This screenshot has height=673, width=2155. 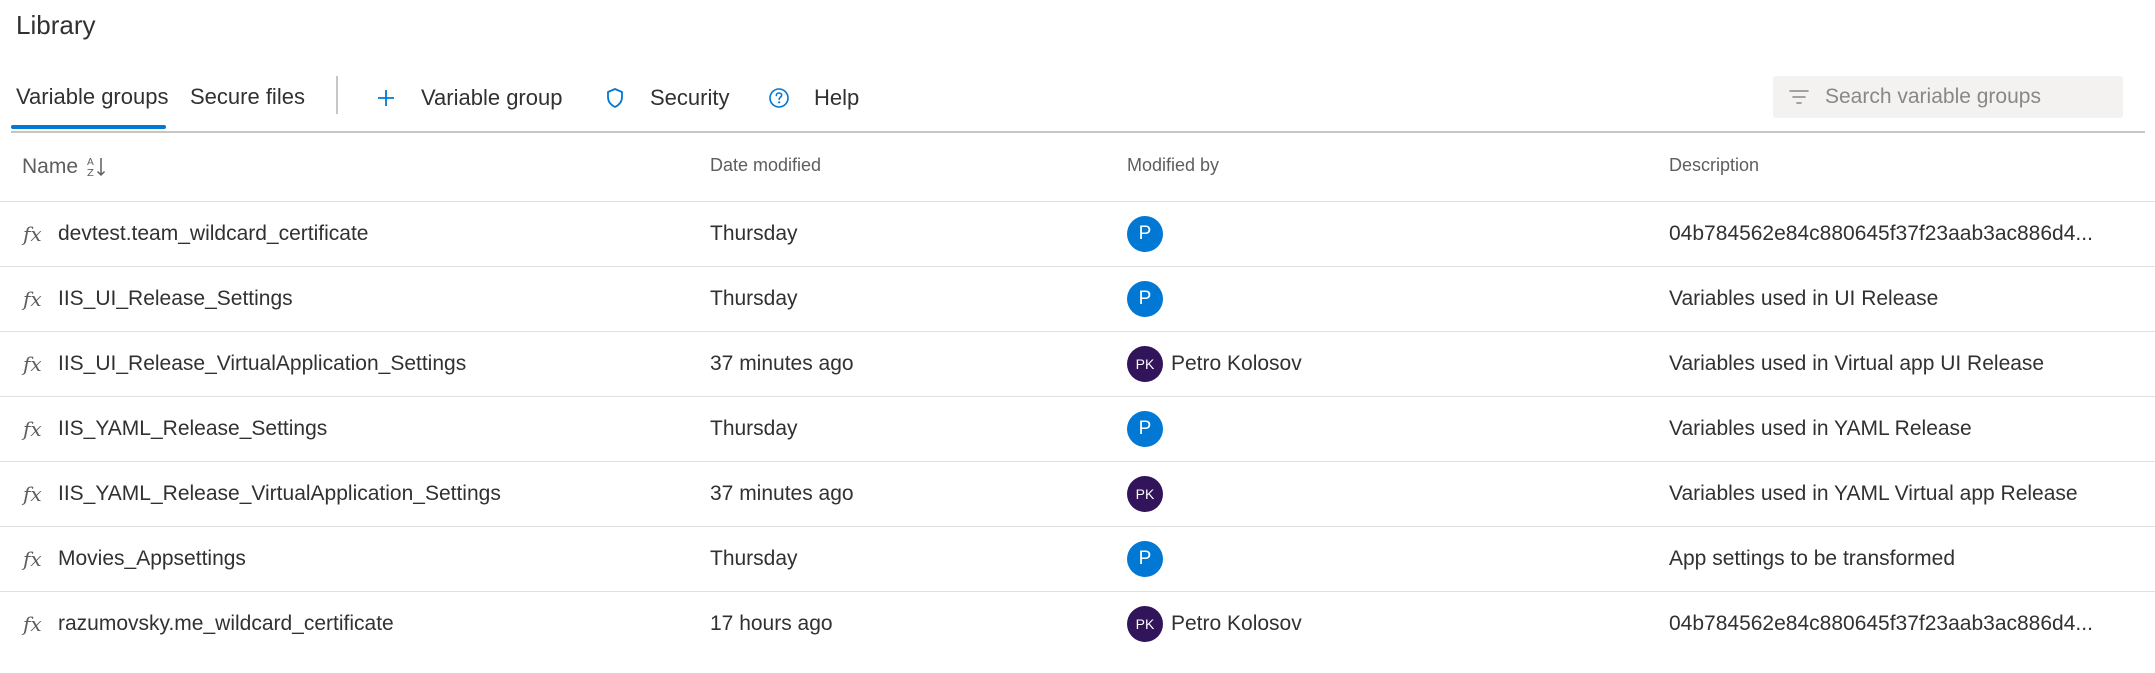 I want to click on svg-text: Z, so click(x=90, y=173).